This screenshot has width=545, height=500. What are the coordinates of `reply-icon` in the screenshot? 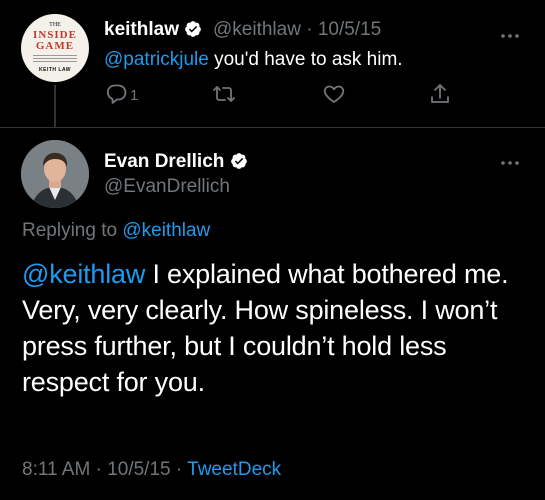 It's located at (116, 94).